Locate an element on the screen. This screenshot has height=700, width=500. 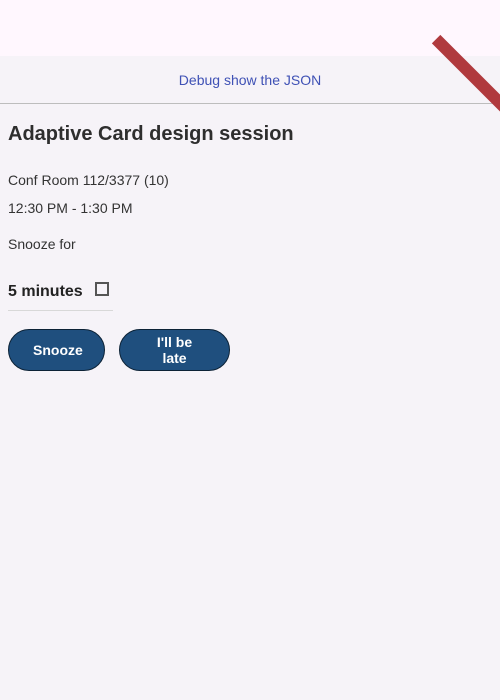
debug-show-json-link: Debug show the JSON is located at coordinates (250, 80).